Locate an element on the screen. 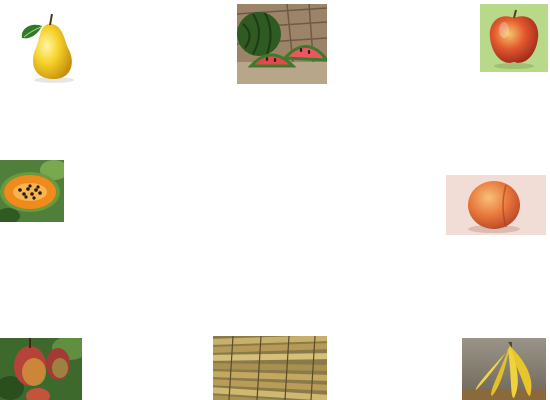  watermelon-image is located at coordinates (282, 44).